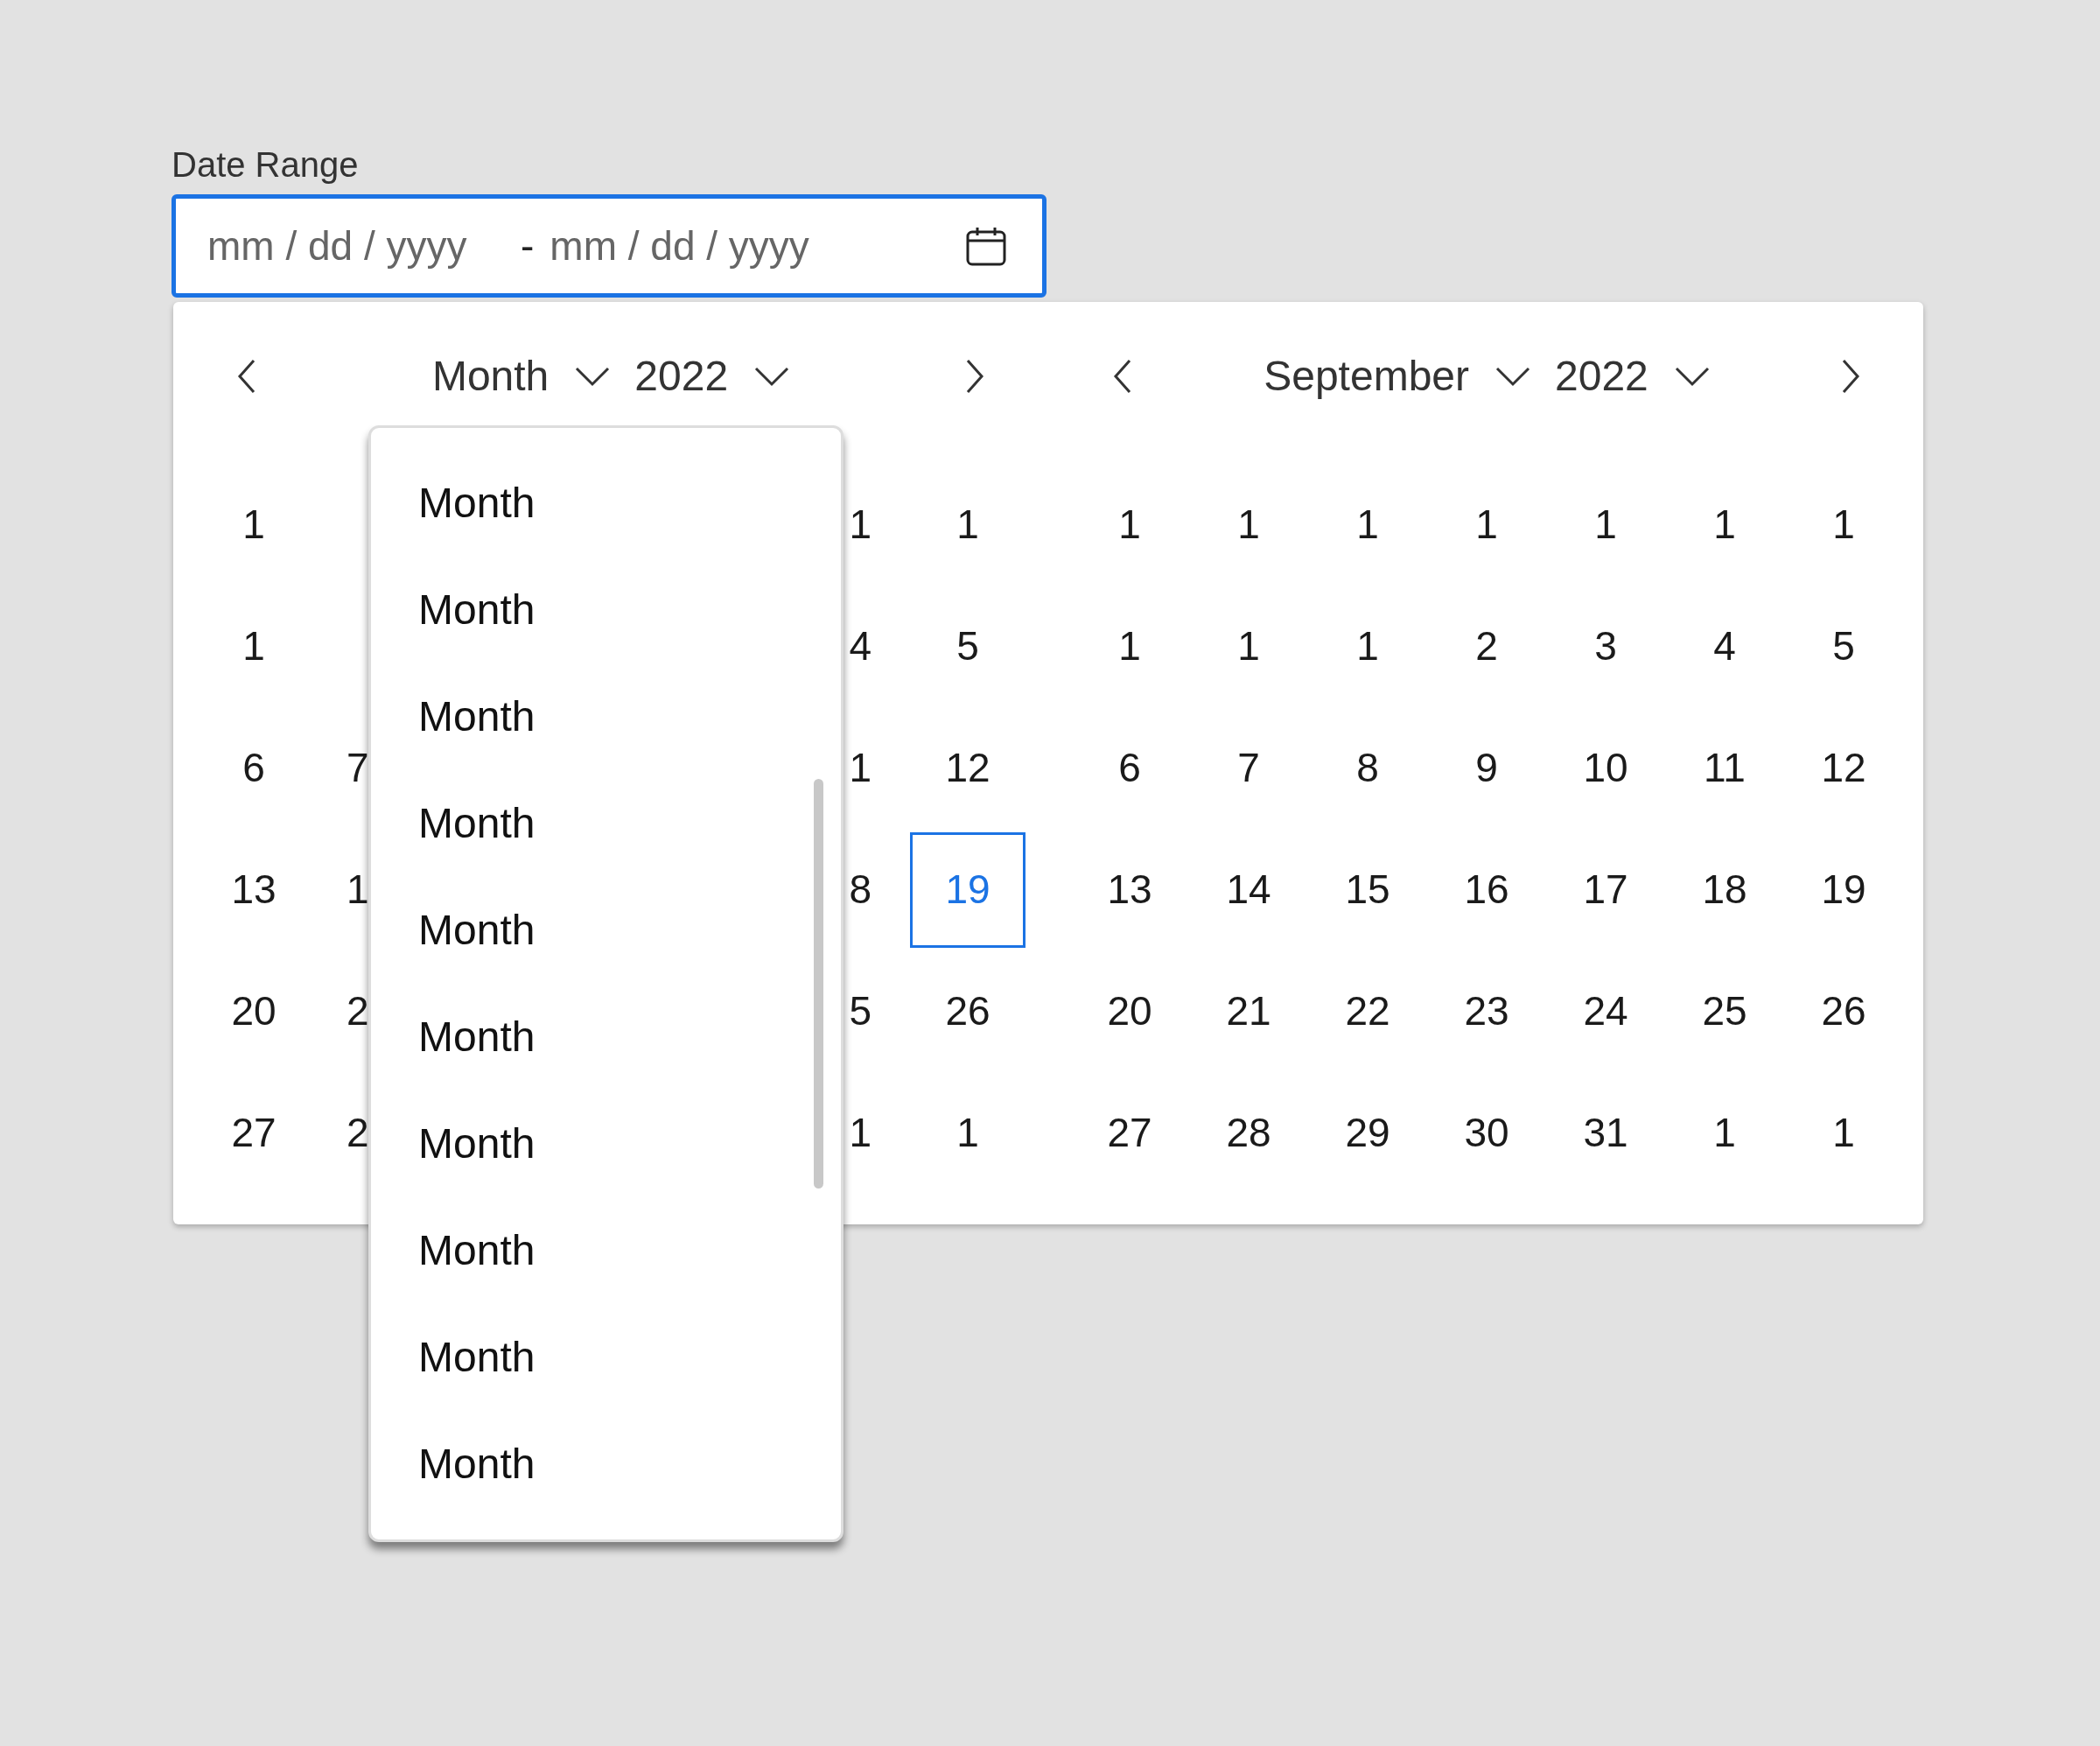 The height and width of the screenshot is (1746, 2100). I want to click on day-button: 9, so click(1486, 768).